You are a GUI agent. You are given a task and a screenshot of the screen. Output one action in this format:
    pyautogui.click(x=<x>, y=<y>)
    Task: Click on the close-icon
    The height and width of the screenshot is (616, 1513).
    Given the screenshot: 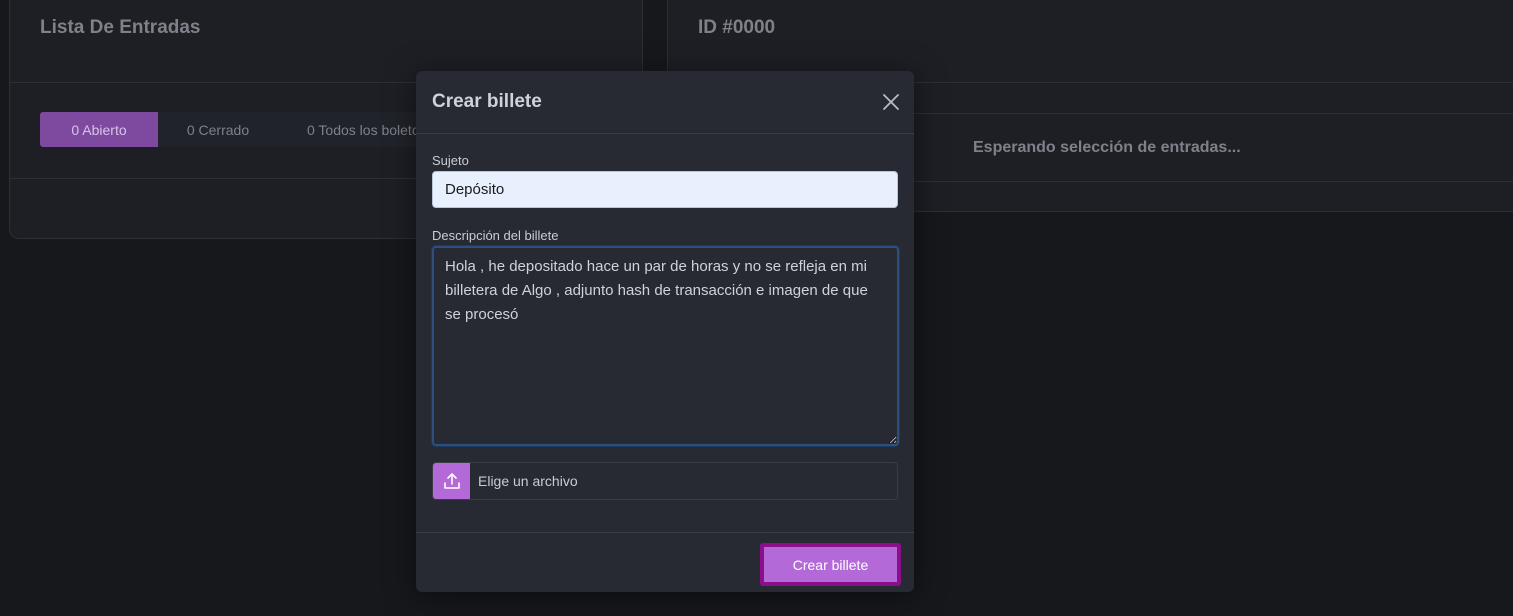 What is the action you would take?
    pyautogui.click(x=891, y=102)
    